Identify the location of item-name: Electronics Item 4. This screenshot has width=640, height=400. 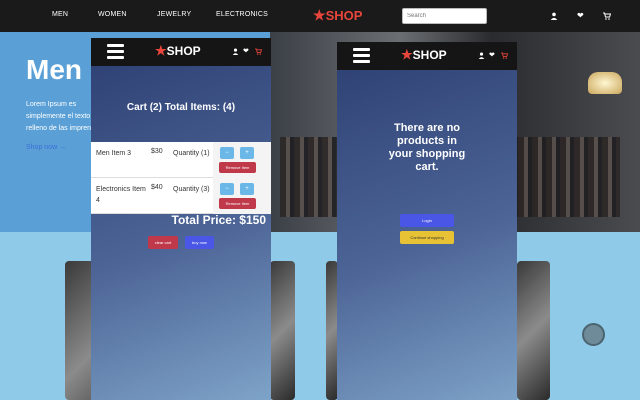
(121, 195).